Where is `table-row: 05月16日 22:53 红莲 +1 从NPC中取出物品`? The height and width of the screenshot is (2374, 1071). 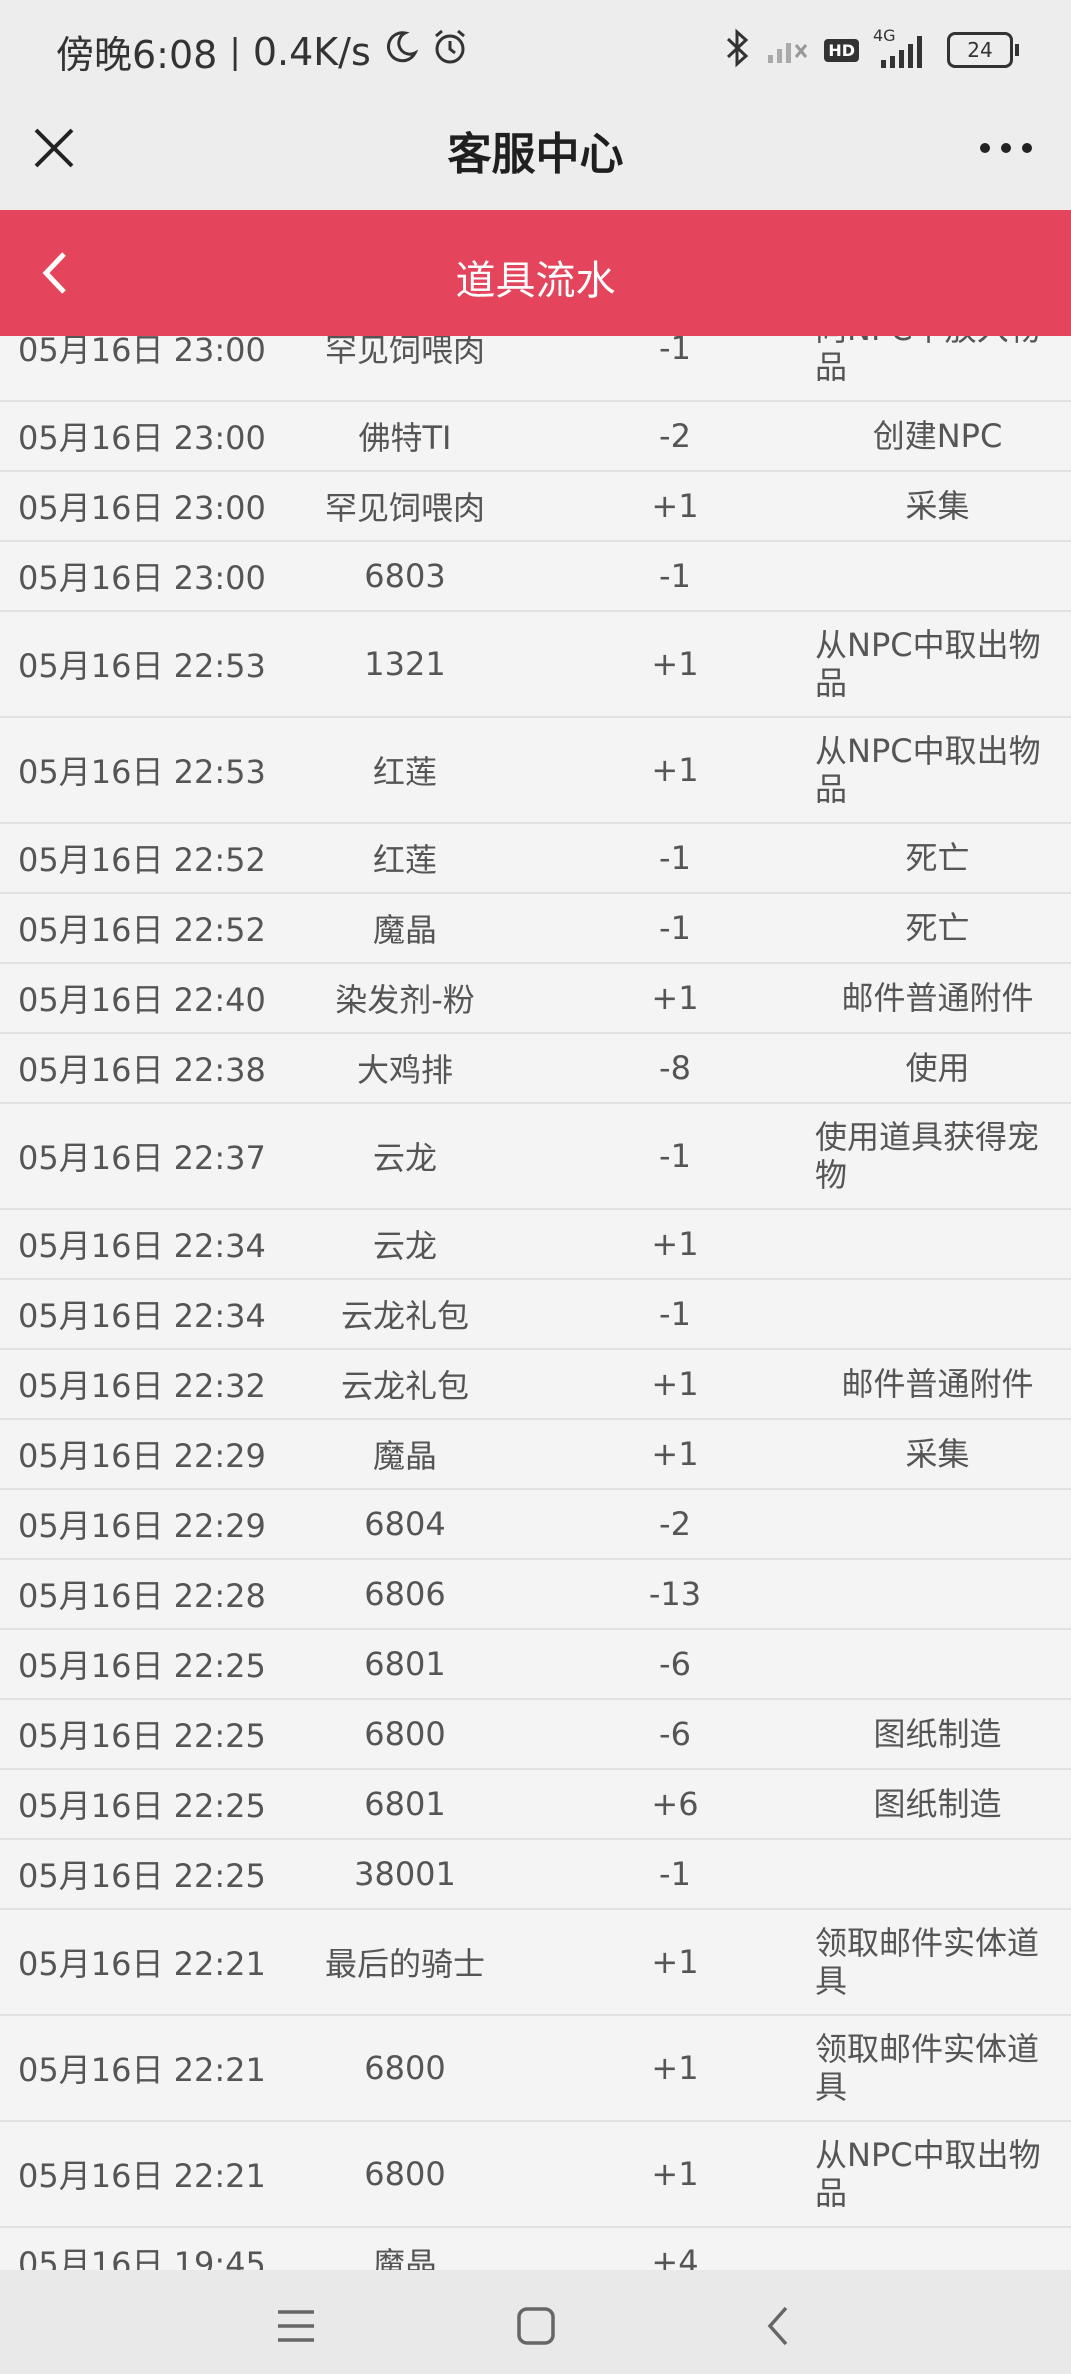 table-row: 05月16日 22:53 红莲 +1 从NPC中取出物品 is located at coordinates (535, 771).